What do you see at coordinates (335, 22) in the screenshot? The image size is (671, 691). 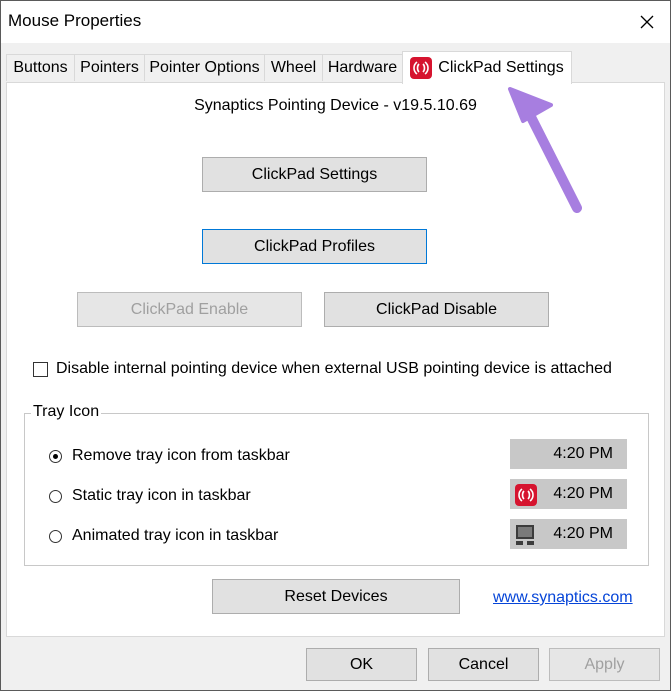 I see `title-bar: Mouse Properties` at bounding box center [335, 22].